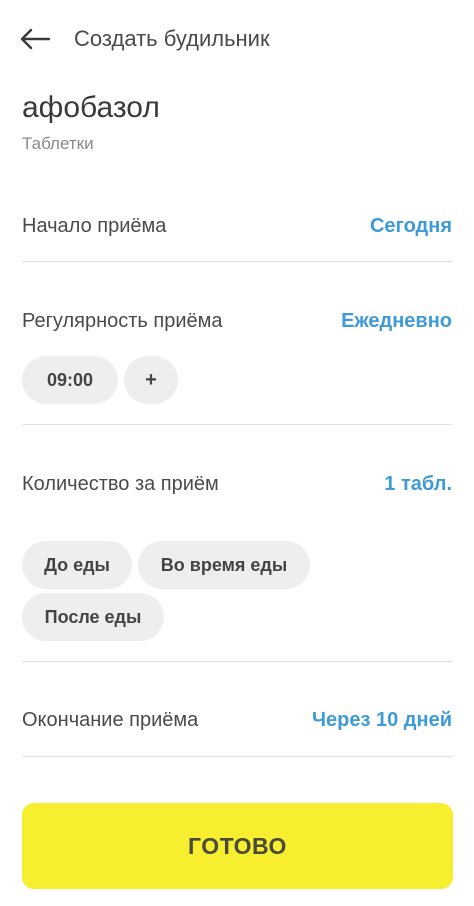 This screenshot has height=906, width=474. Describe the element at coordinates (91, 107) in the screenshot. I see `medicine-name: афобазол` at that location.